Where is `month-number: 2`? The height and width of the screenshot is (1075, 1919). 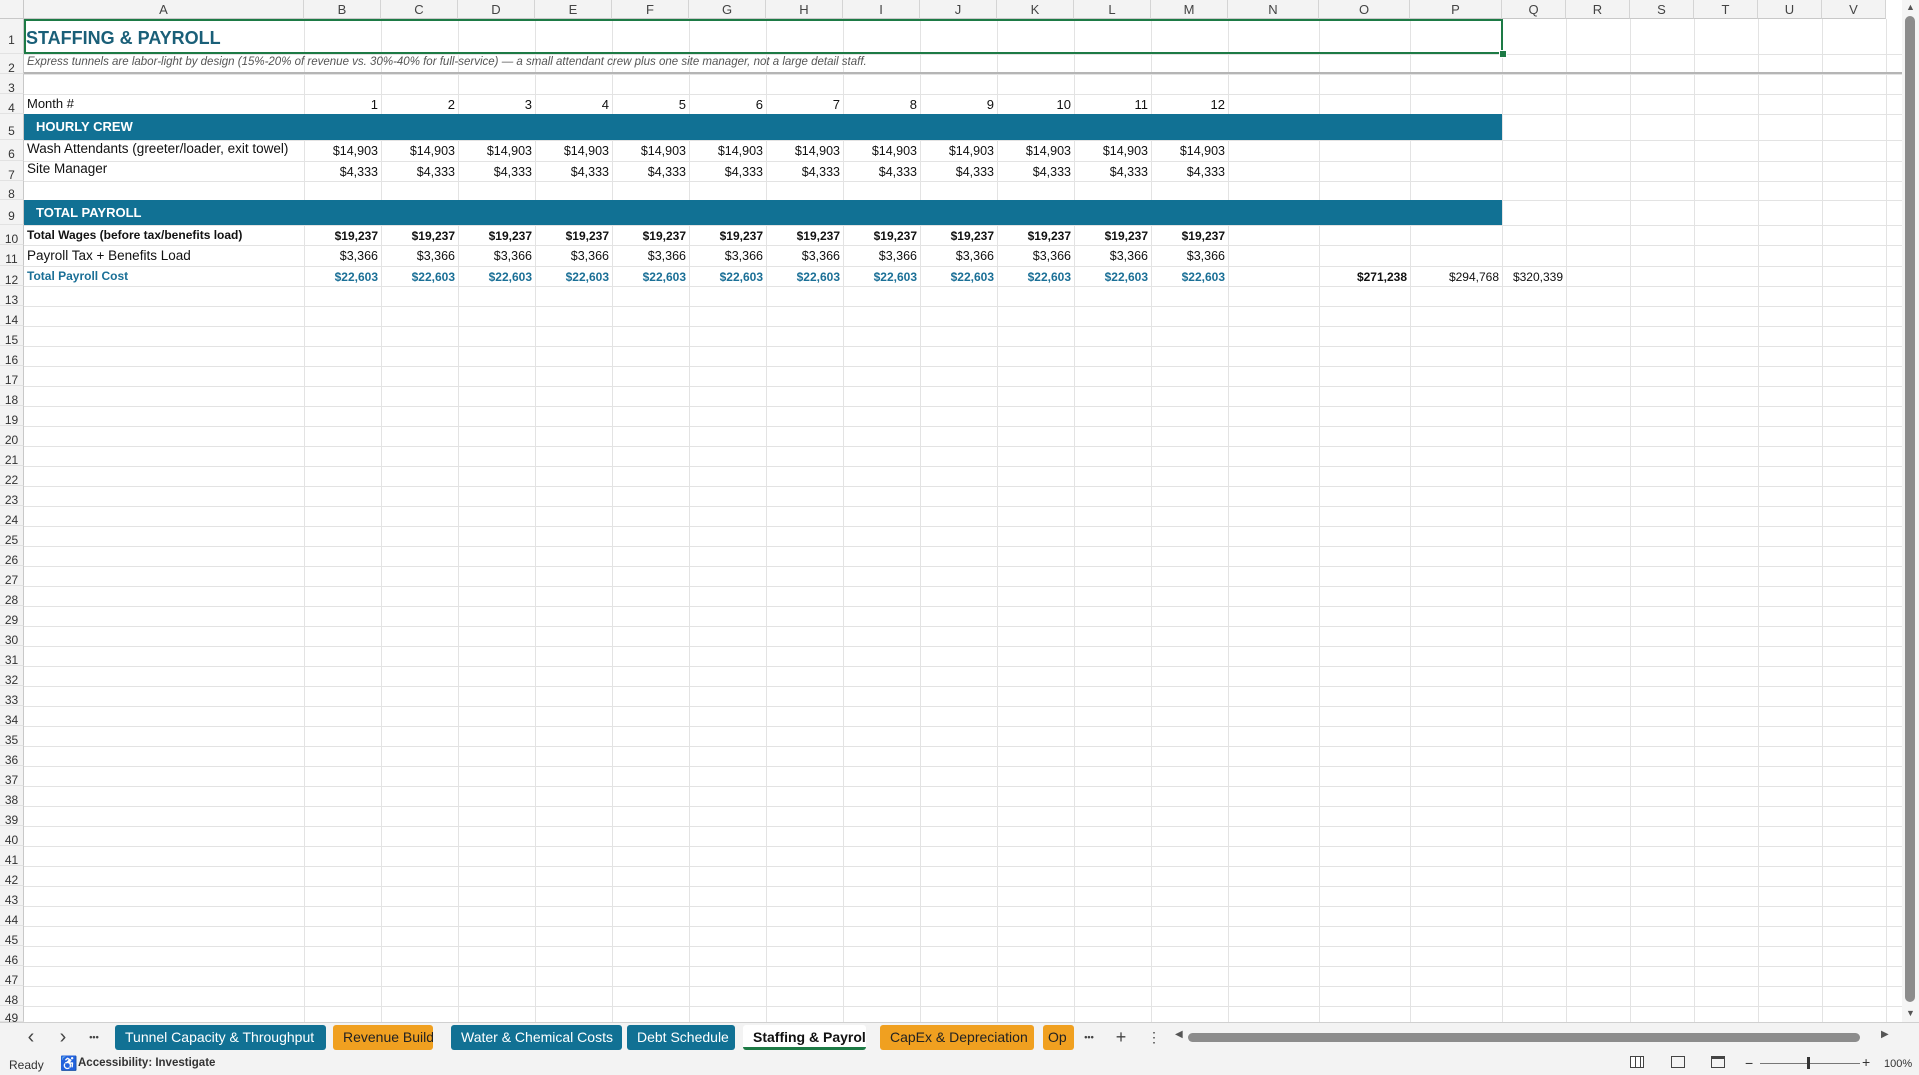 month-number: 2 is located at coordinates (419, 104).